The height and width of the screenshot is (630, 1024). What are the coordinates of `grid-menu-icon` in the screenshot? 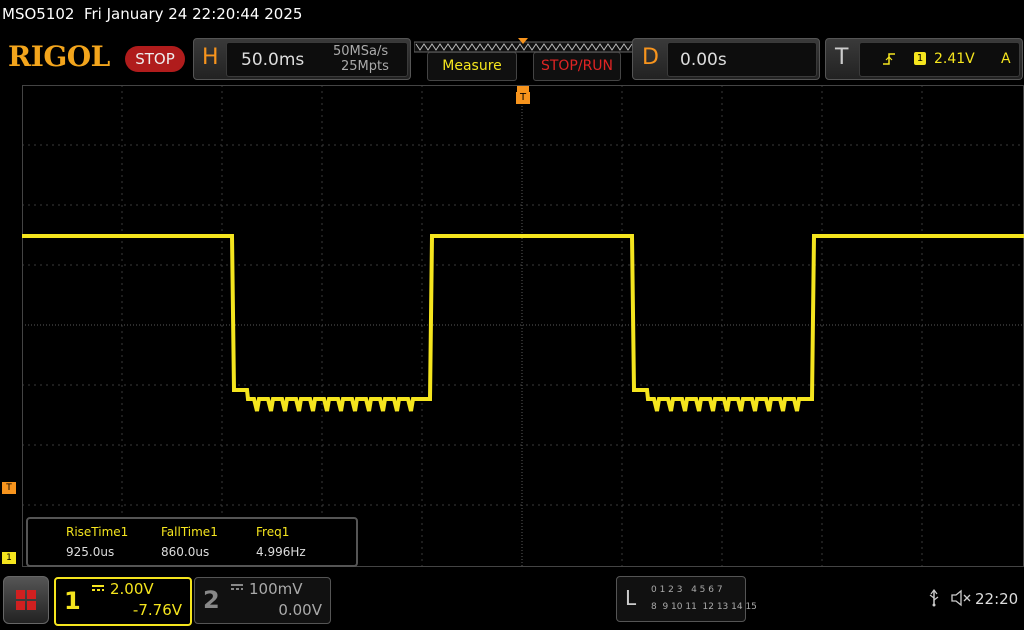 It's located at (26, 600).